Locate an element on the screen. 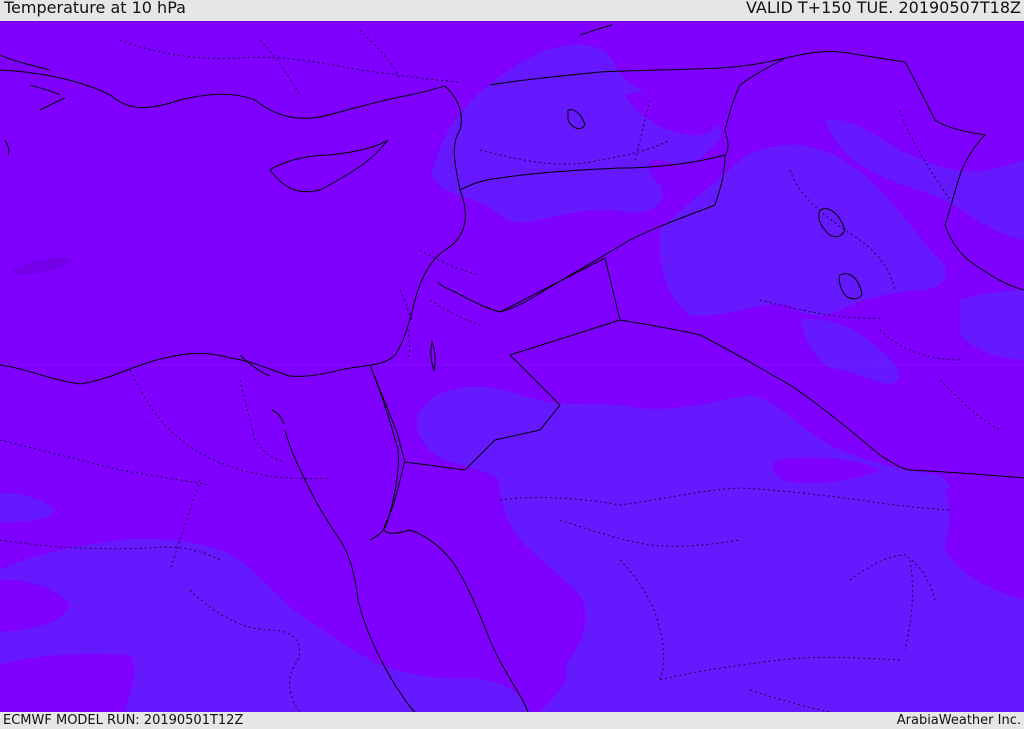 The width and height of the screenshot is (1024, 729). valid-time: VALID T+150 TUE. 20190507T18Z is located at coordinates (883, 8).